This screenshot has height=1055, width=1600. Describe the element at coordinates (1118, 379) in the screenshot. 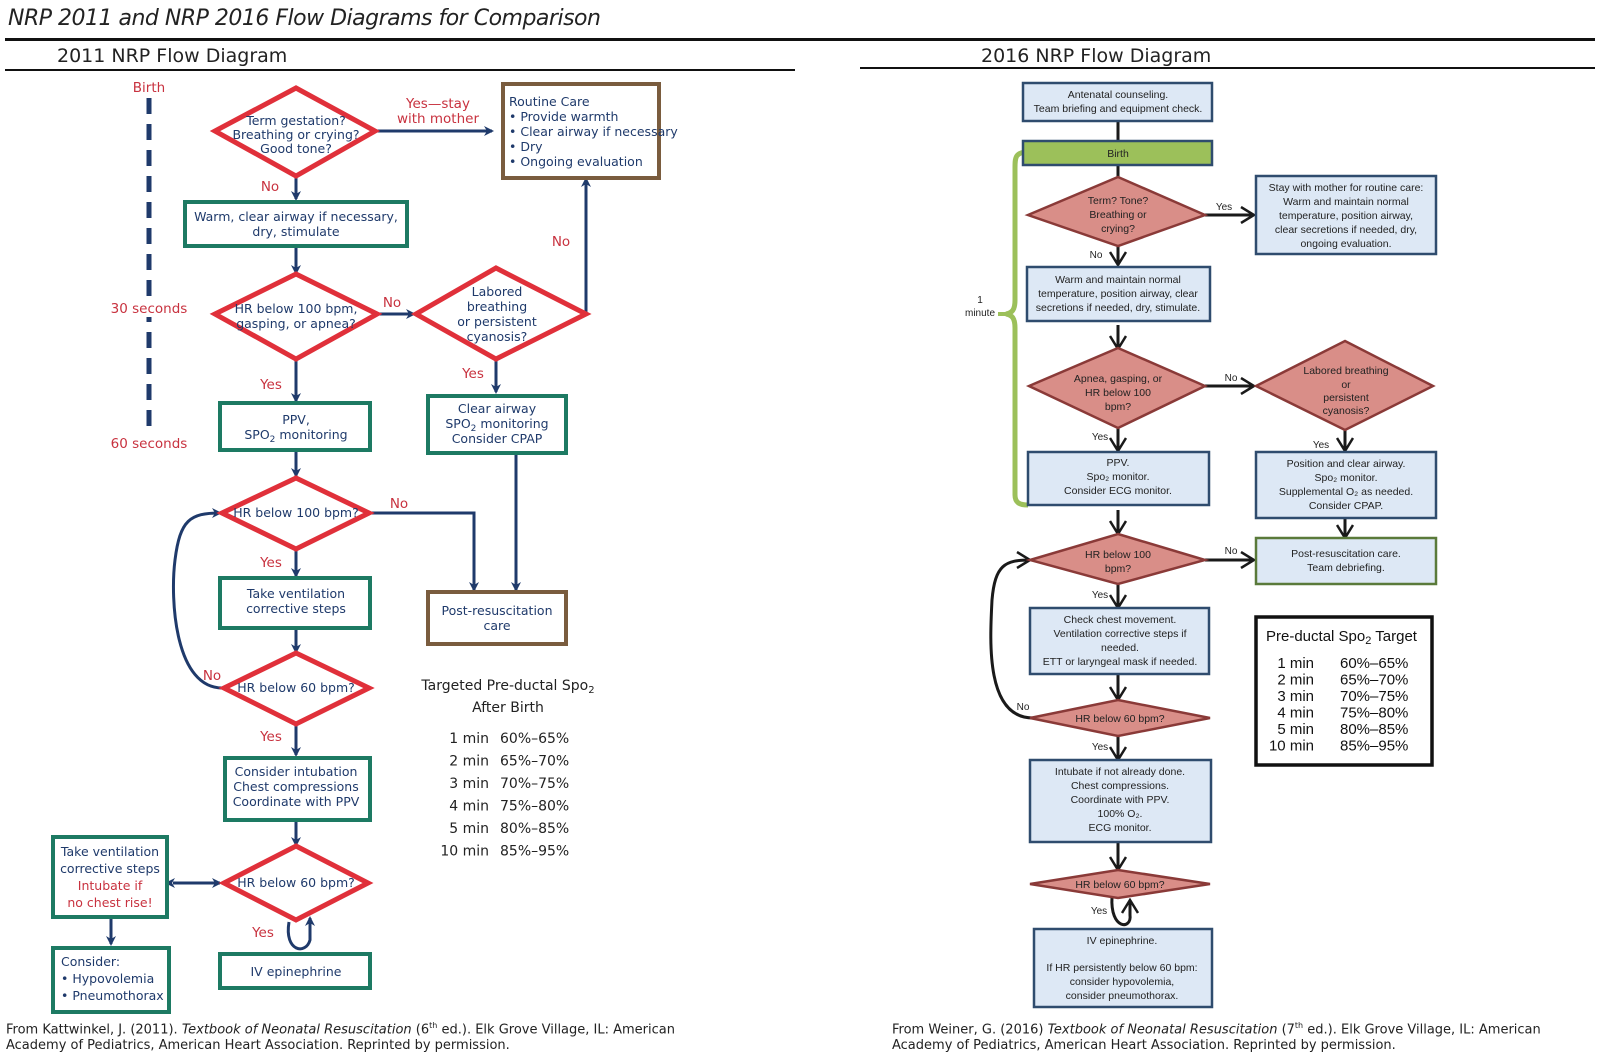

I see `apnea-line-1: Apnea, gasping, or` at that location.